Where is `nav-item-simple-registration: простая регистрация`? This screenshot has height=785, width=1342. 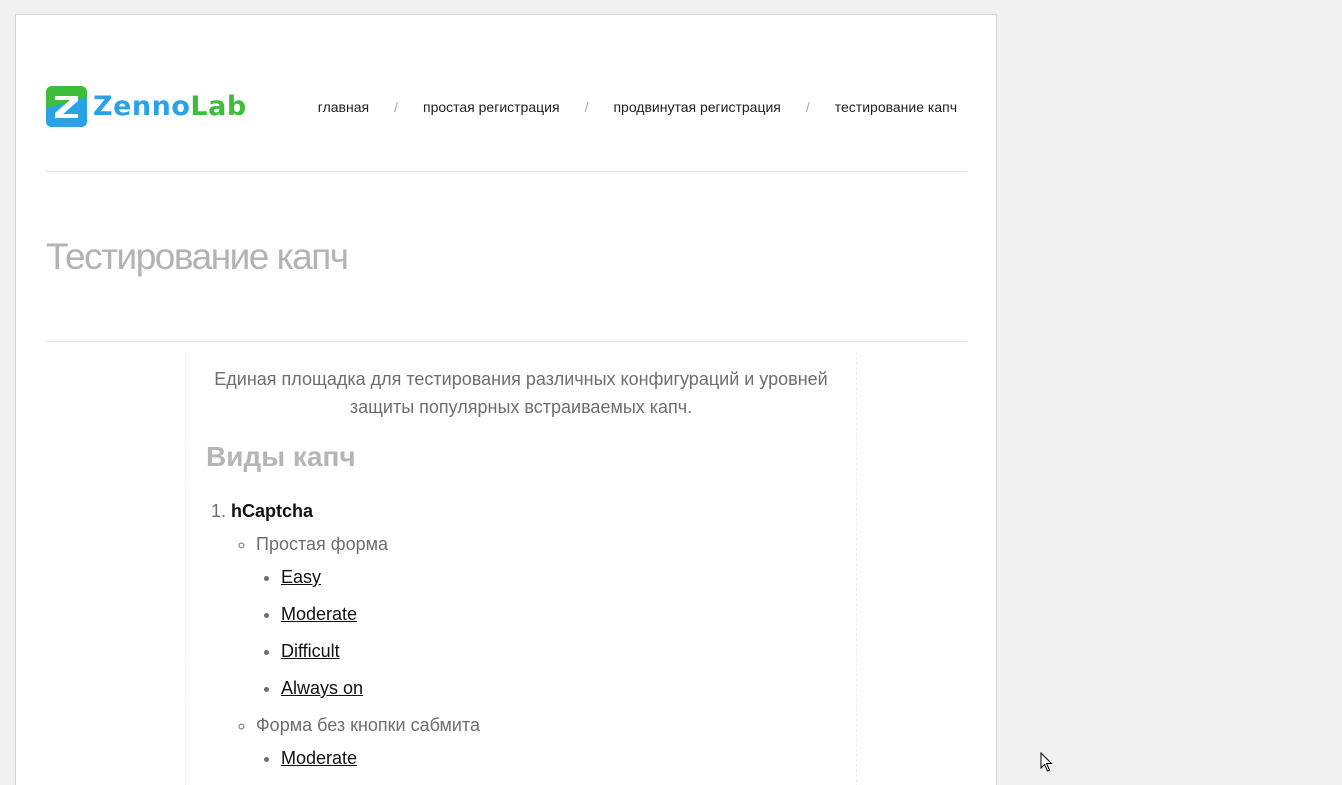 nav-item-simple-registration: простая регистрация is located at coordinates (491, 107).